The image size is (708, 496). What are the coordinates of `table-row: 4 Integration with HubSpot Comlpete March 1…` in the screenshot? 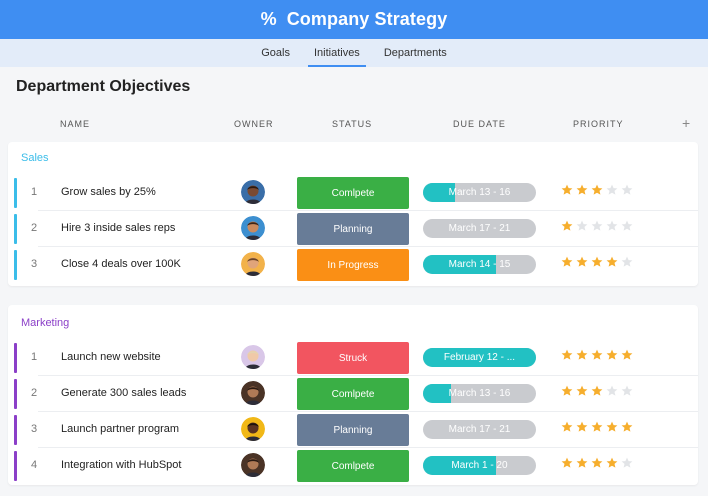 It's located at (353, 466).